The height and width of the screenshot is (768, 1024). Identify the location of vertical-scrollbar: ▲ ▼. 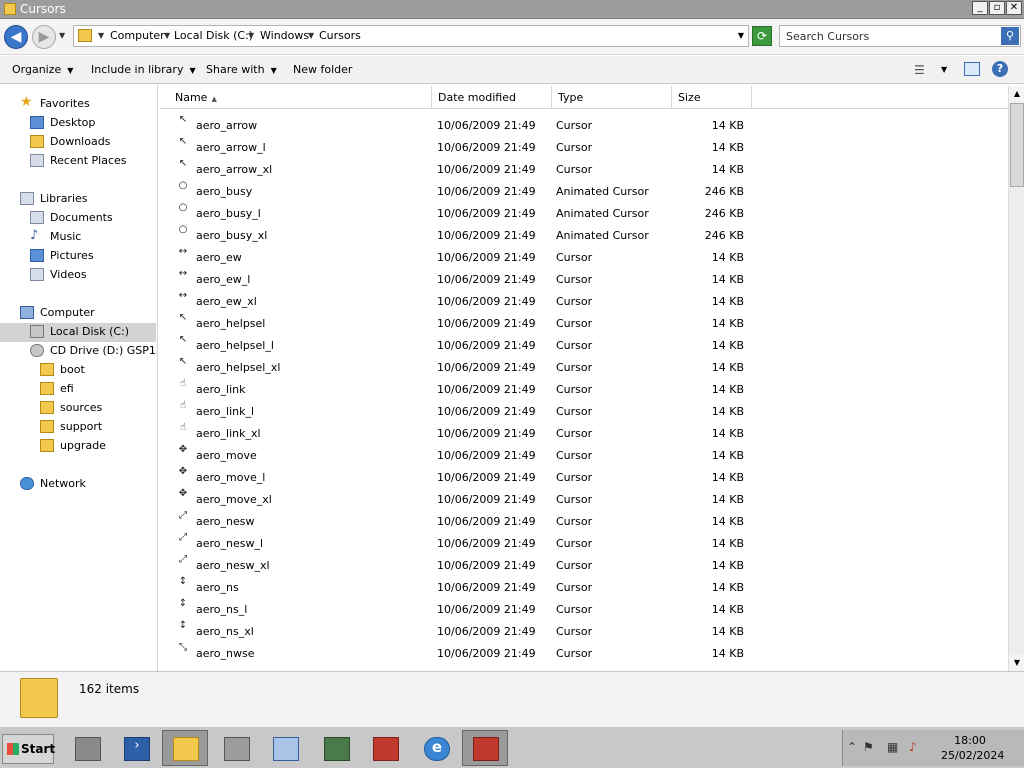
(1016, 378).